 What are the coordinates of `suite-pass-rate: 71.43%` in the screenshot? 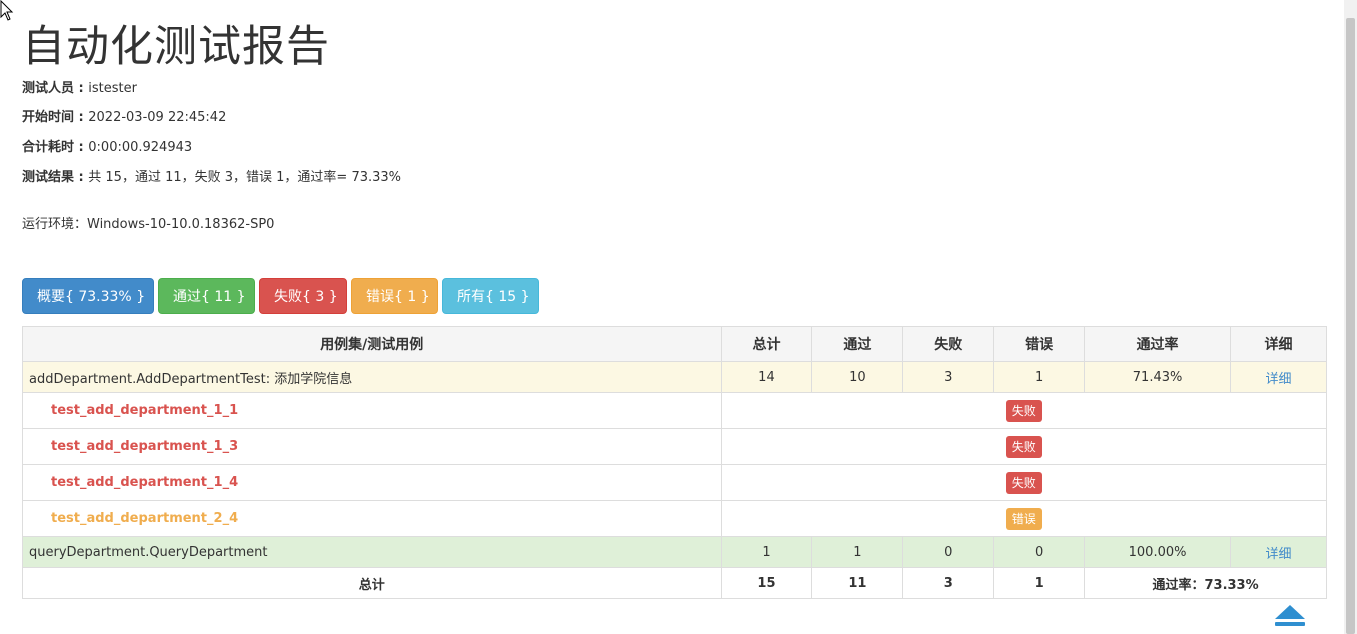 It's located at (1158, 377).